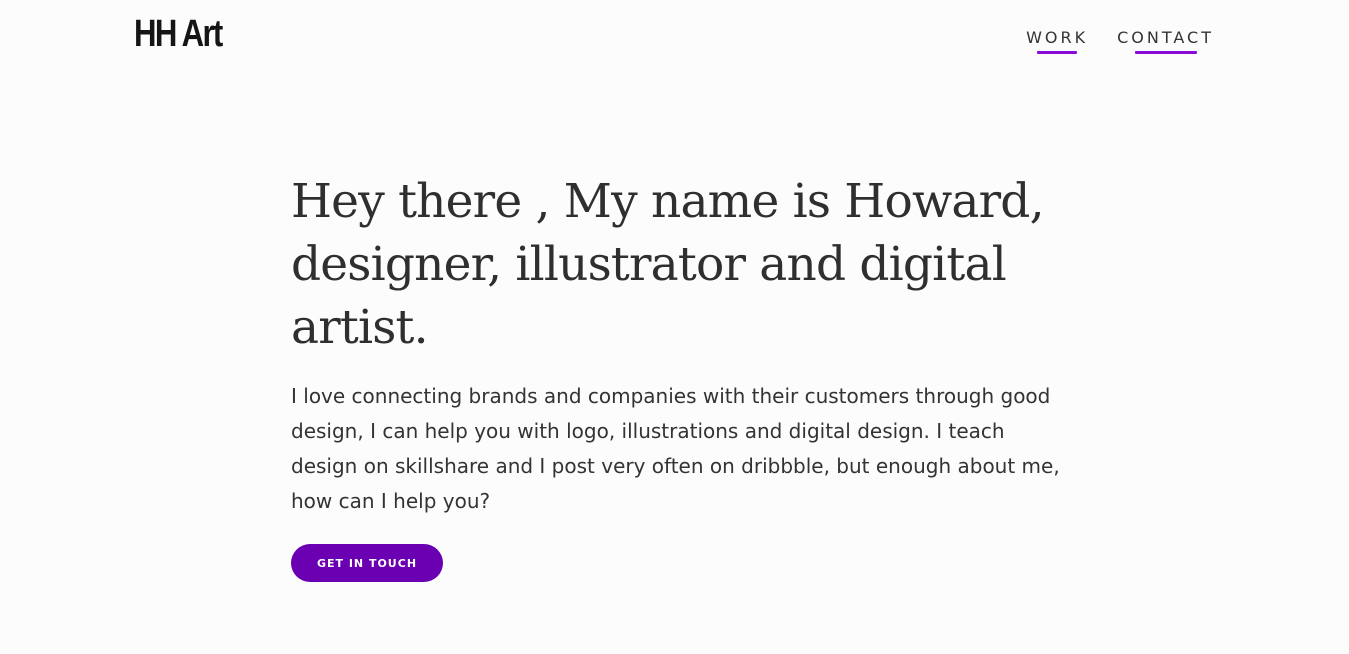 This screenshot has height=654, width=1349. Describe the element at coordinates (1057, 37) in the screenshot. I see `nav-item-label: WORK` at that location.